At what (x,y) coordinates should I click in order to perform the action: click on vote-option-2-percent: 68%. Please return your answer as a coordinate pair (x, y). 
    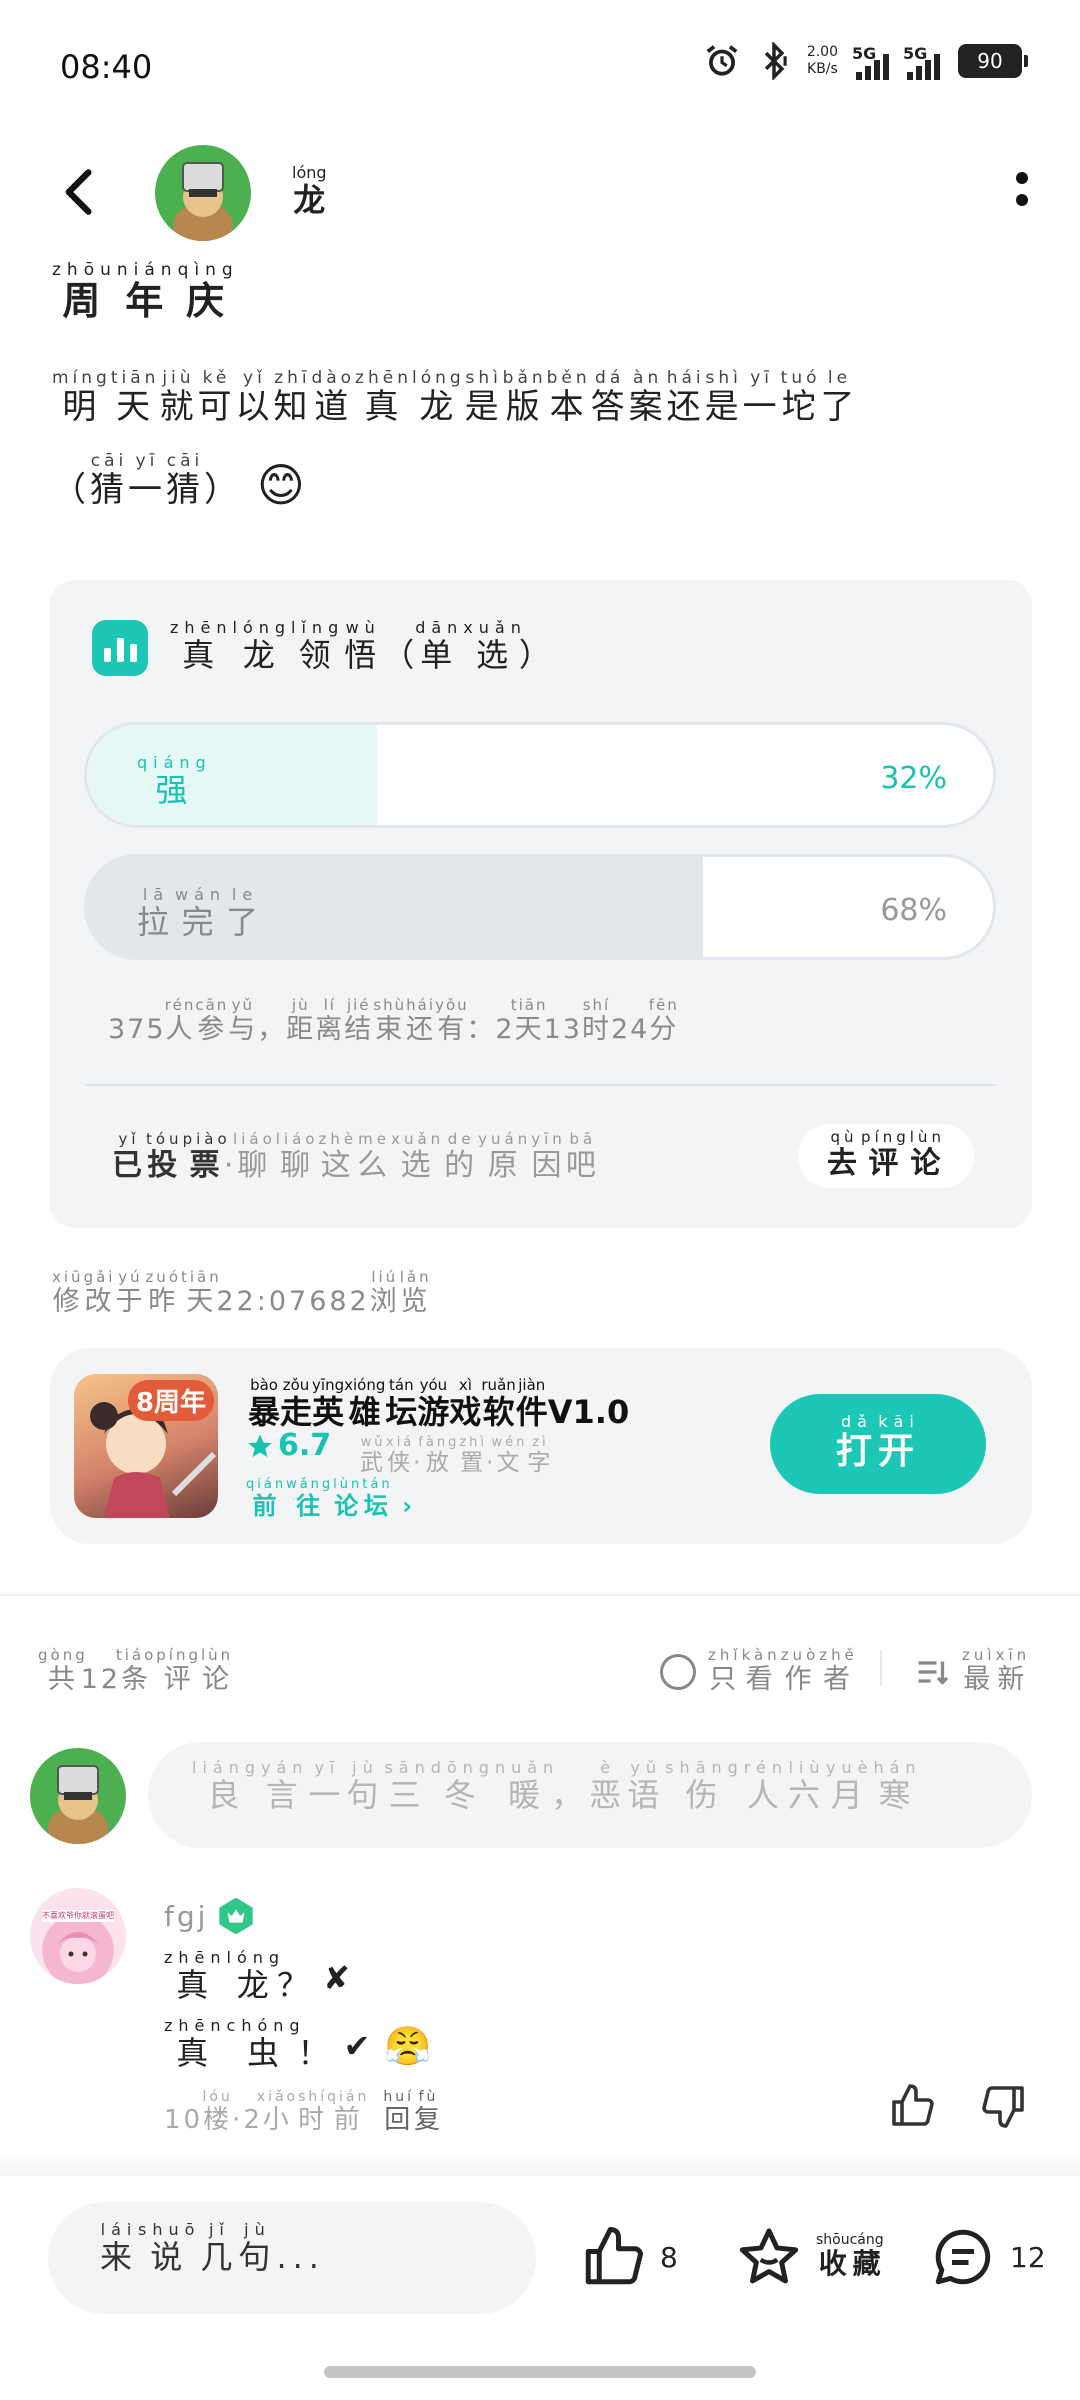
    Looking at the image, I should click on (913, 910).